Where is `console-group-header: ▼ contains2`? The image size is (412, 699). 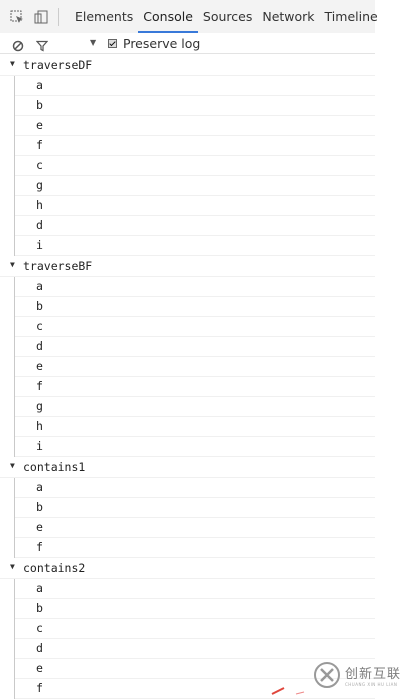 console-group-header: ▼ contains2 is located at coordinates (187, 568).